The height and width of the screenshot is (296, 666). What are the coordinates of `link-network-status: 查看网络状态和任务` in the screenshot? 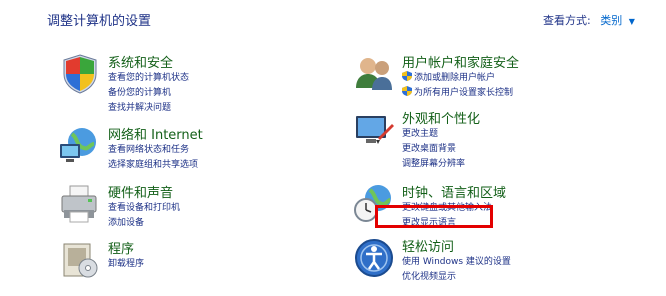 It's located at (153, 150).